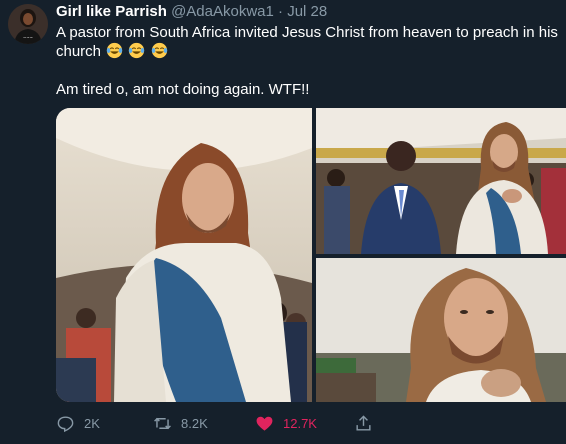  What do you see at coordinates (441, 181) in the screenshot?
I see `photo-top-right` at bounding box center [441, 181].